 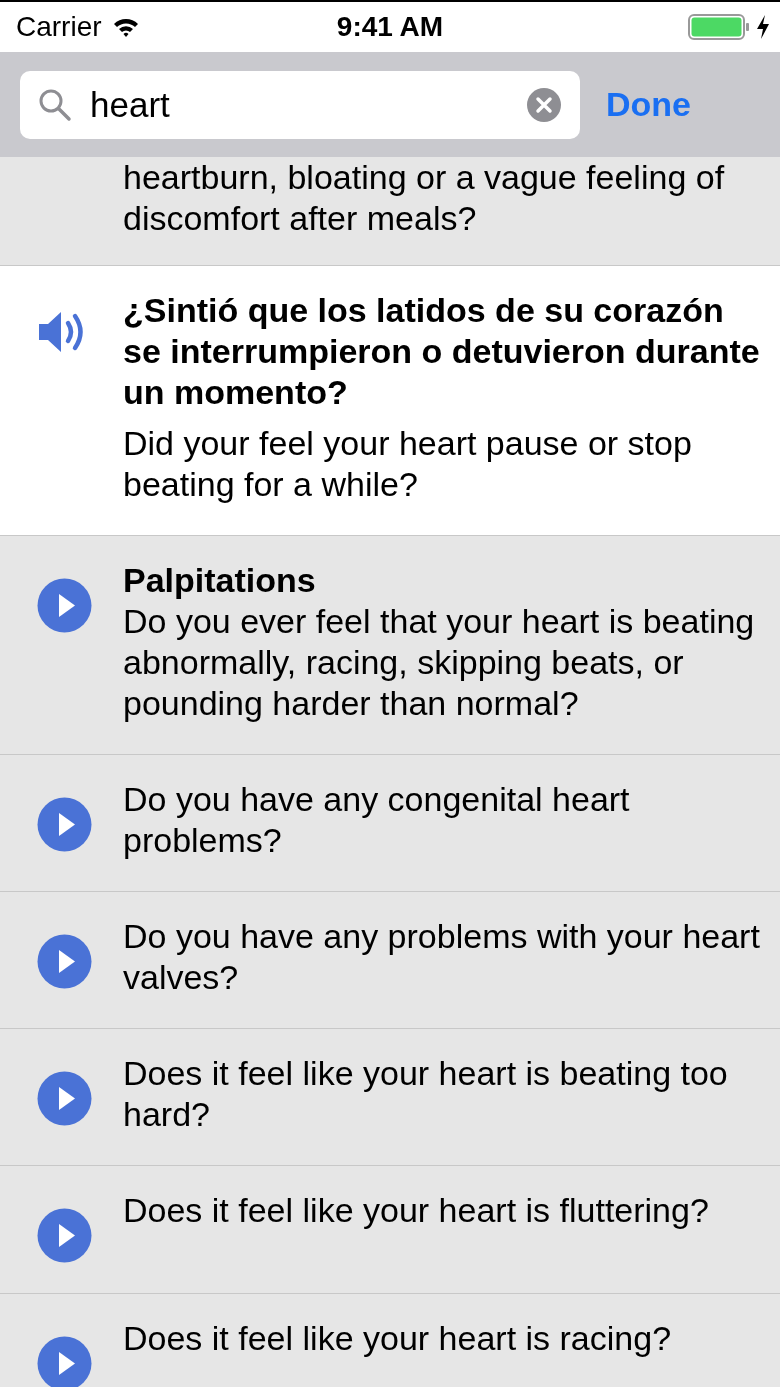 I want to click on question-text: heartburn, bloating or a vague feeling of discomfort after meals?, so click(x=424, y=198).